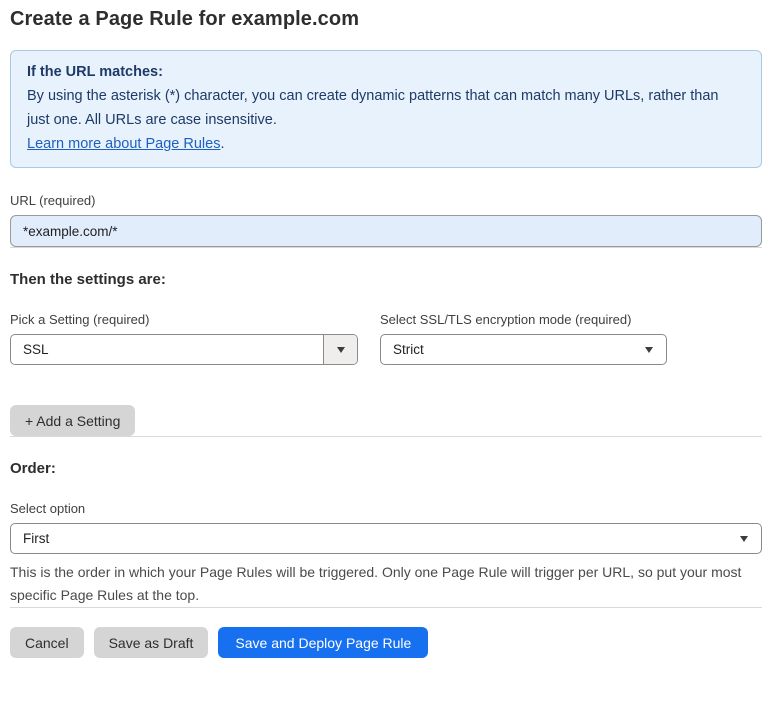 The image size is (772, 711). I want to click on info-box-heading: If the URL matches:, so click(95, 72).